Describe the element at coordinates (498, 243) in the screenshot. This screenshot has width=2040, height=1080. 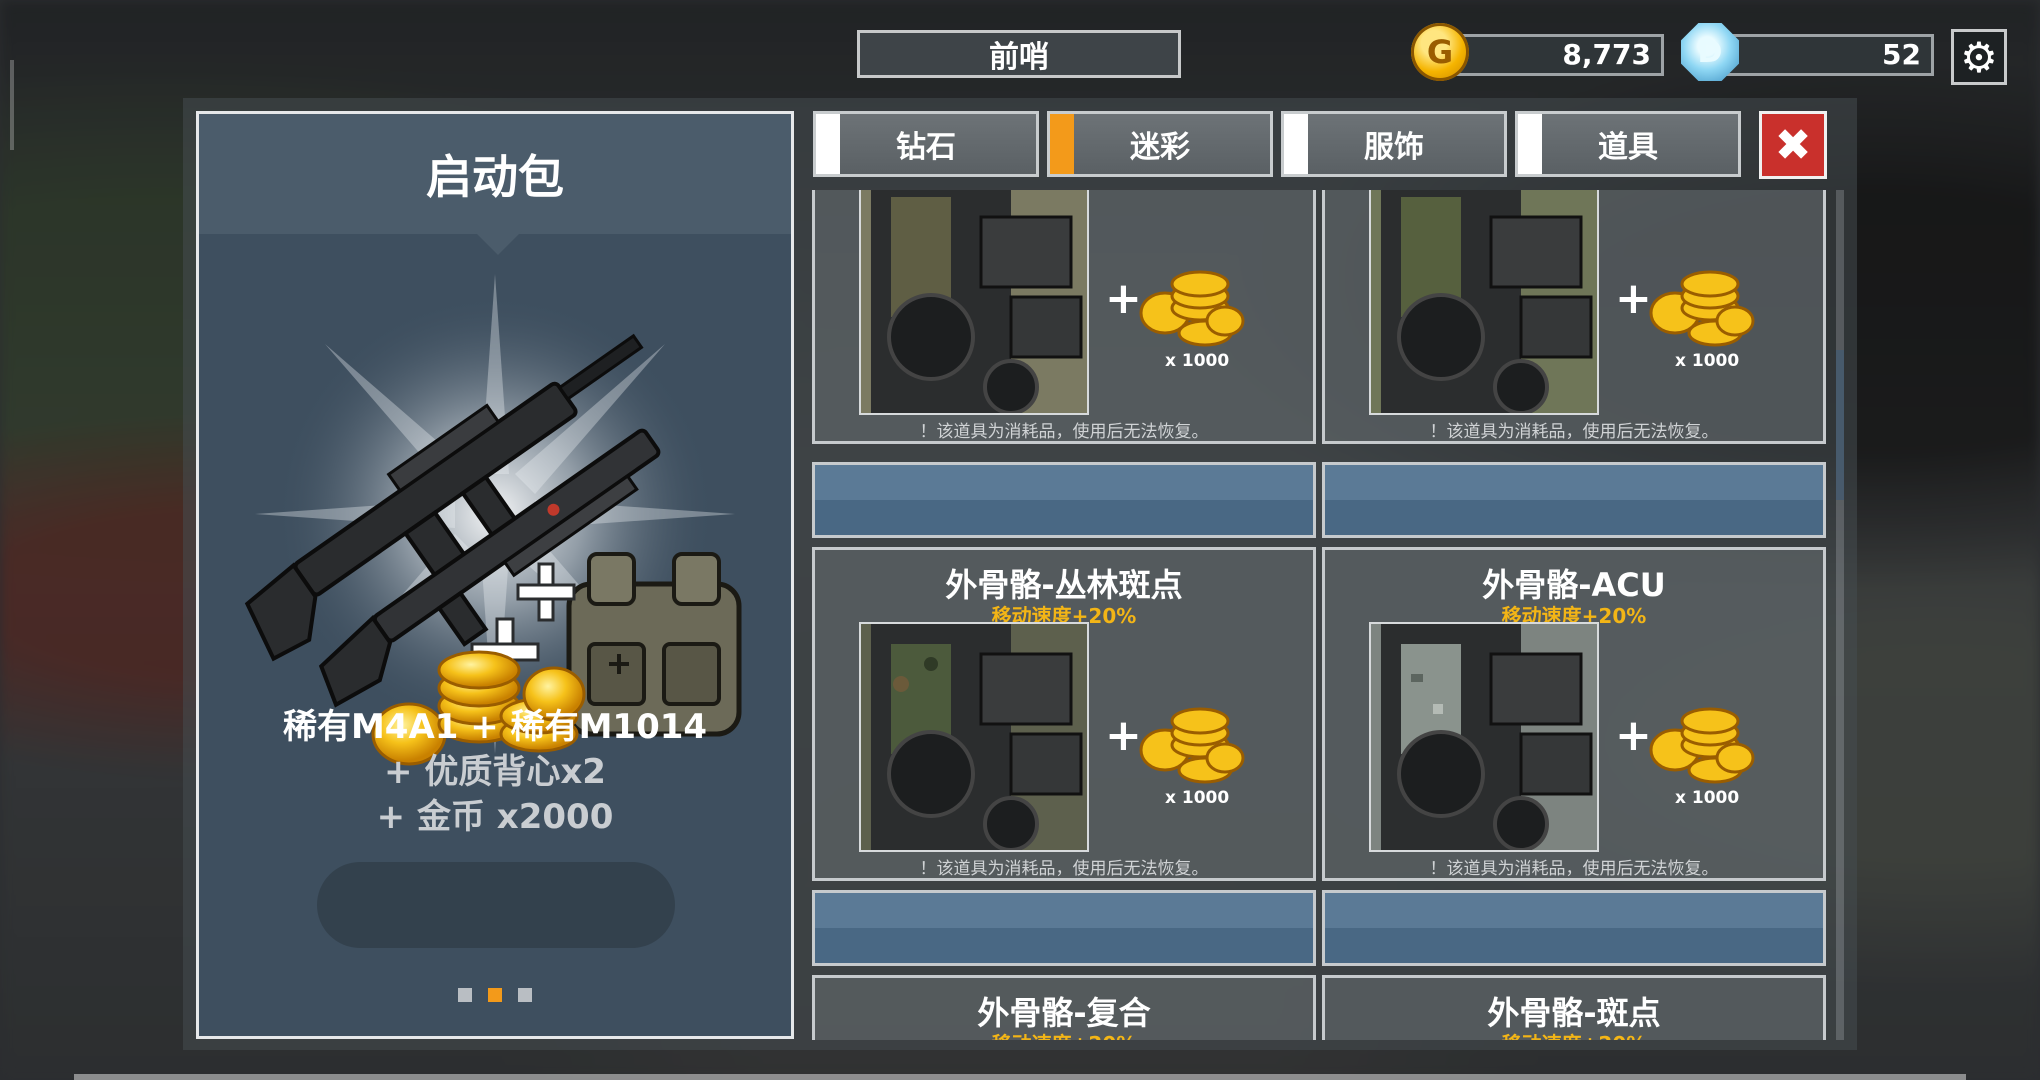
I see `title-pointer` at that location.